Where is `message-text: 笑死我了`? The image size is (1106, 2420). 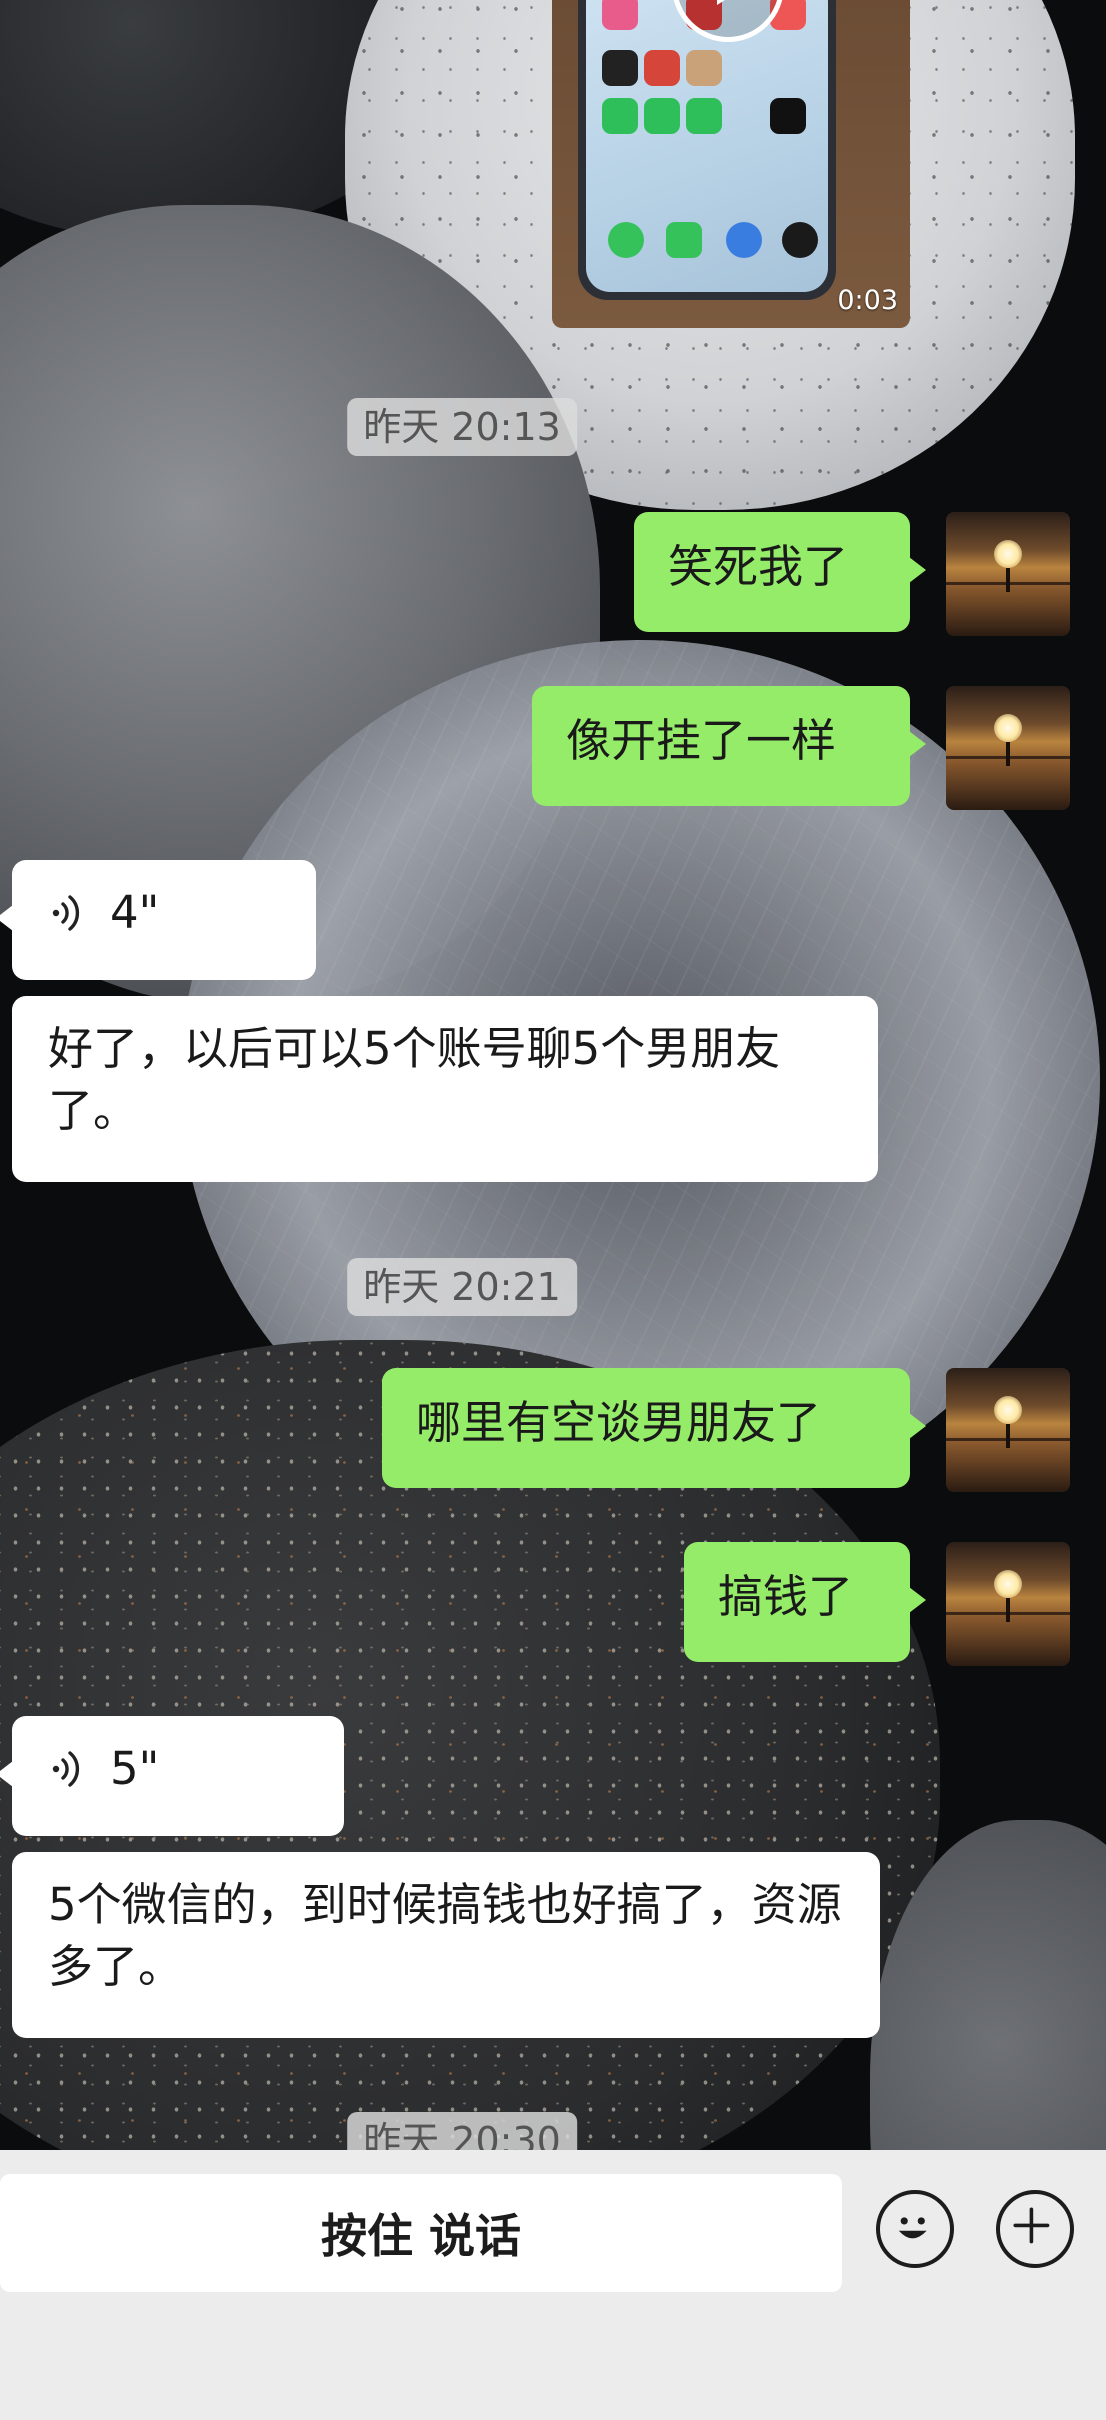 message-text: 笑死我了 is located at coordinates (758, 566).